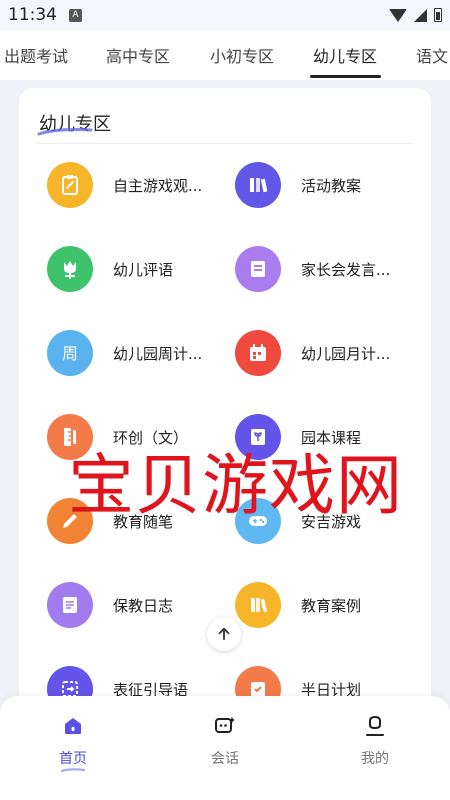 The image size is (450, 800). I want to click on item-child-comments: 幼儿评语, so click(139, 269).